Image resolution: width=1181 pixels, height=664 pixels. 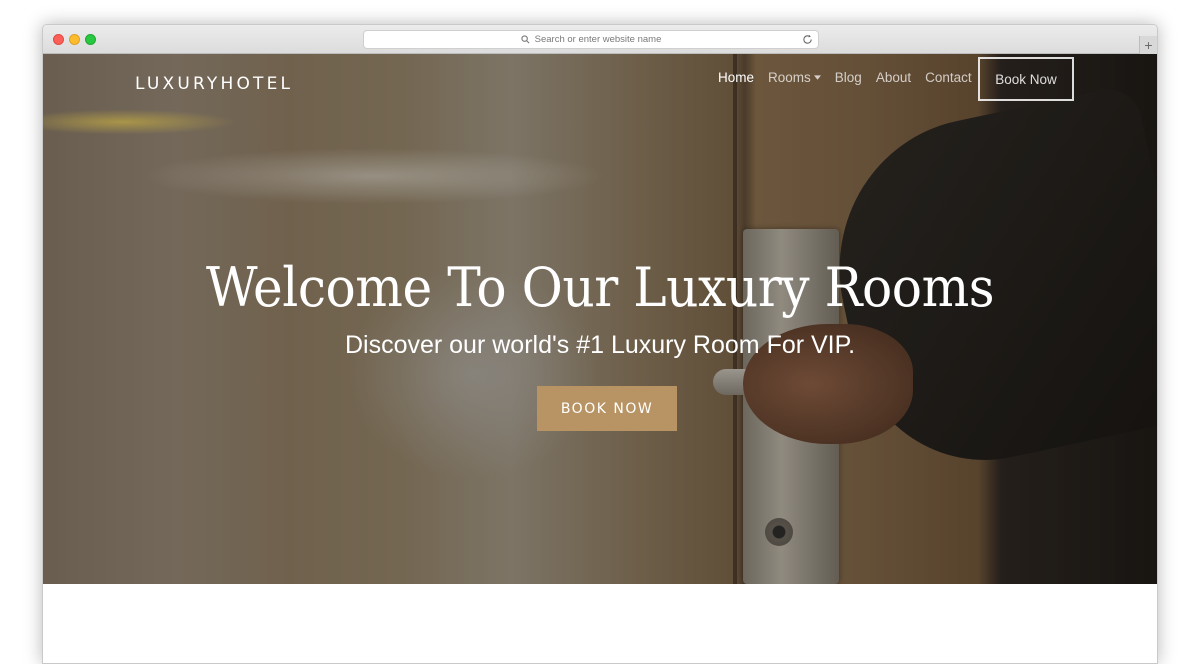 What do you see at coordinates (893, 77) in the screenshot?
I see `nav-item-about: About` at bounding box center [893, 77].